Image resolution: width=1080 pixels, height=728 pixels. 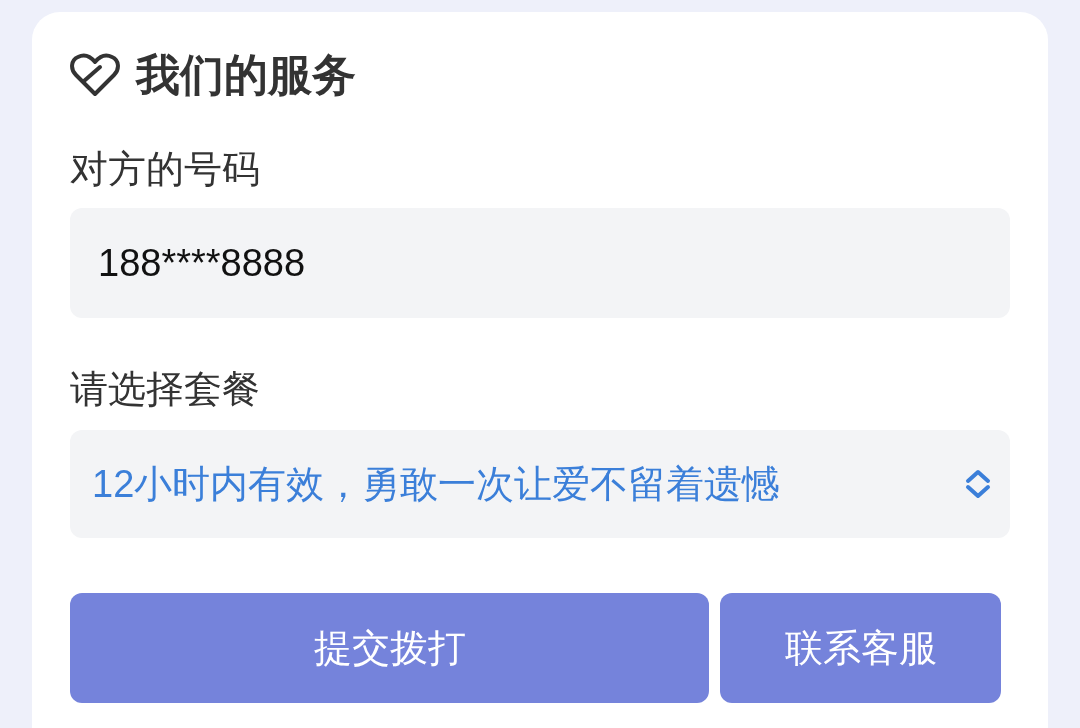 I want to click on action-button: 联系客服, so click(x=860, y=648).